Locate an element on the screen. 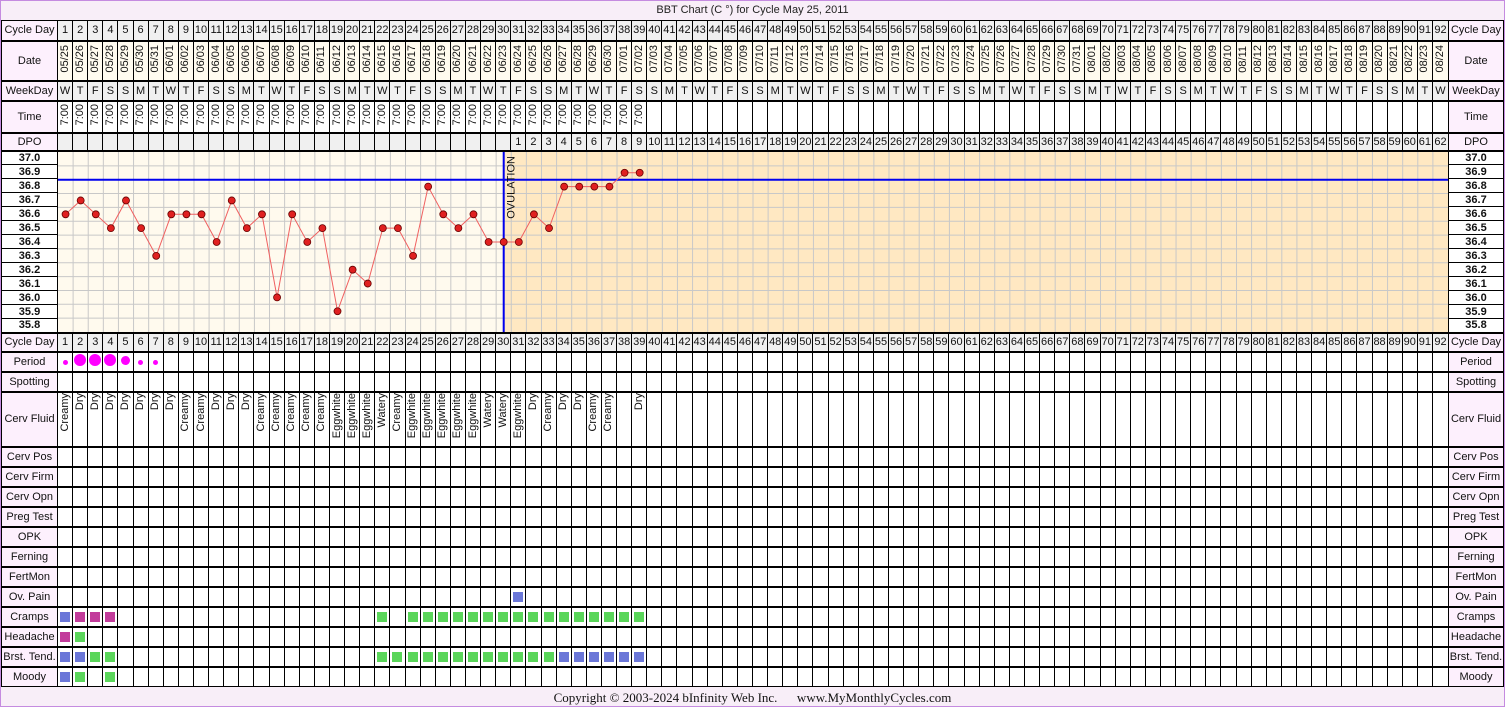 This screenshot has height=707, width=1505. dpo-cell: 32 is located at coordinates (986, 141).